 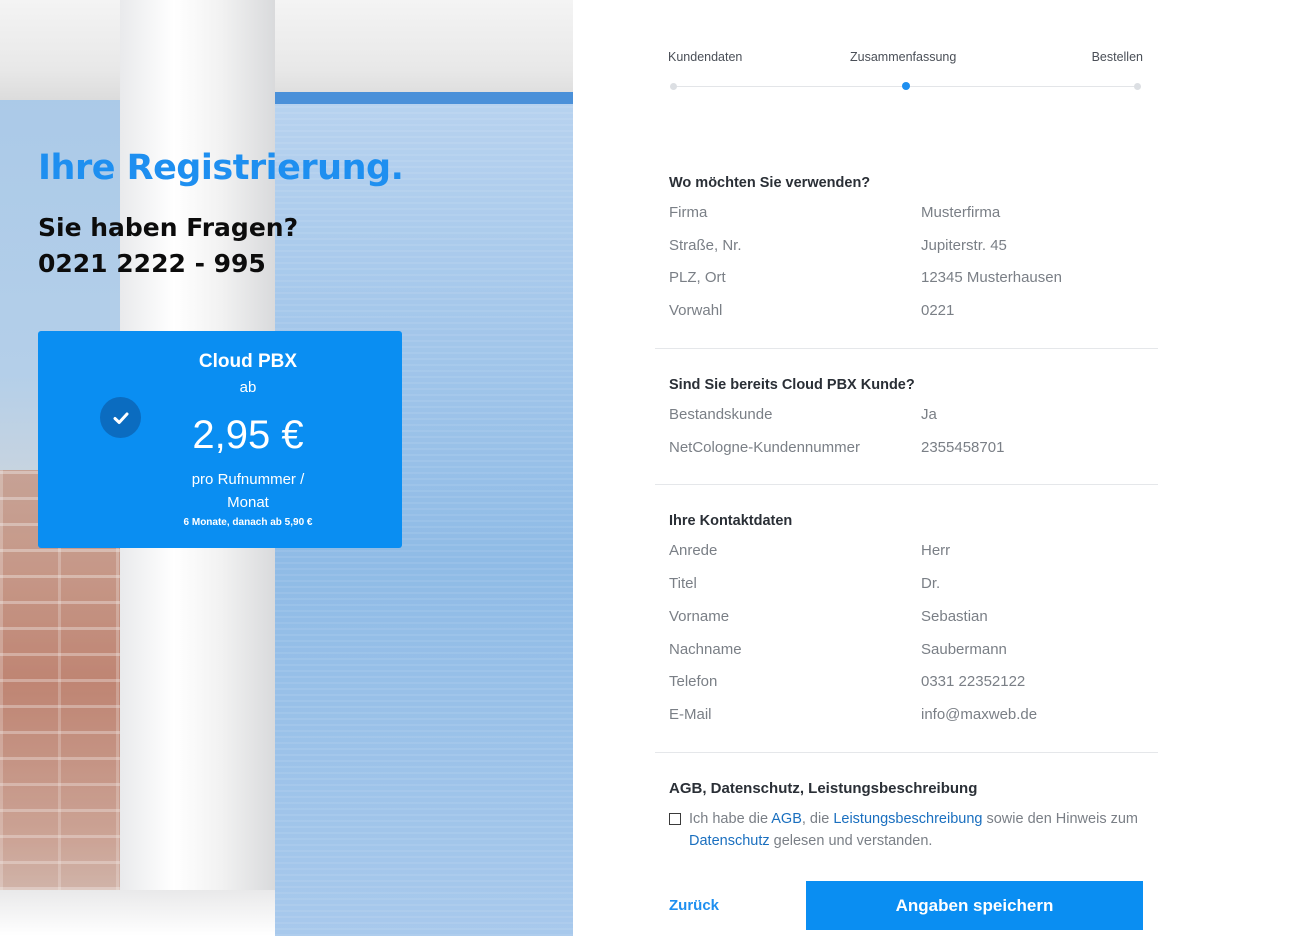 What do you see at coordinates (964, 245) in the screenshot?
I see `row-value: Jupiterstr. 45` at bounding box center [964, 245].